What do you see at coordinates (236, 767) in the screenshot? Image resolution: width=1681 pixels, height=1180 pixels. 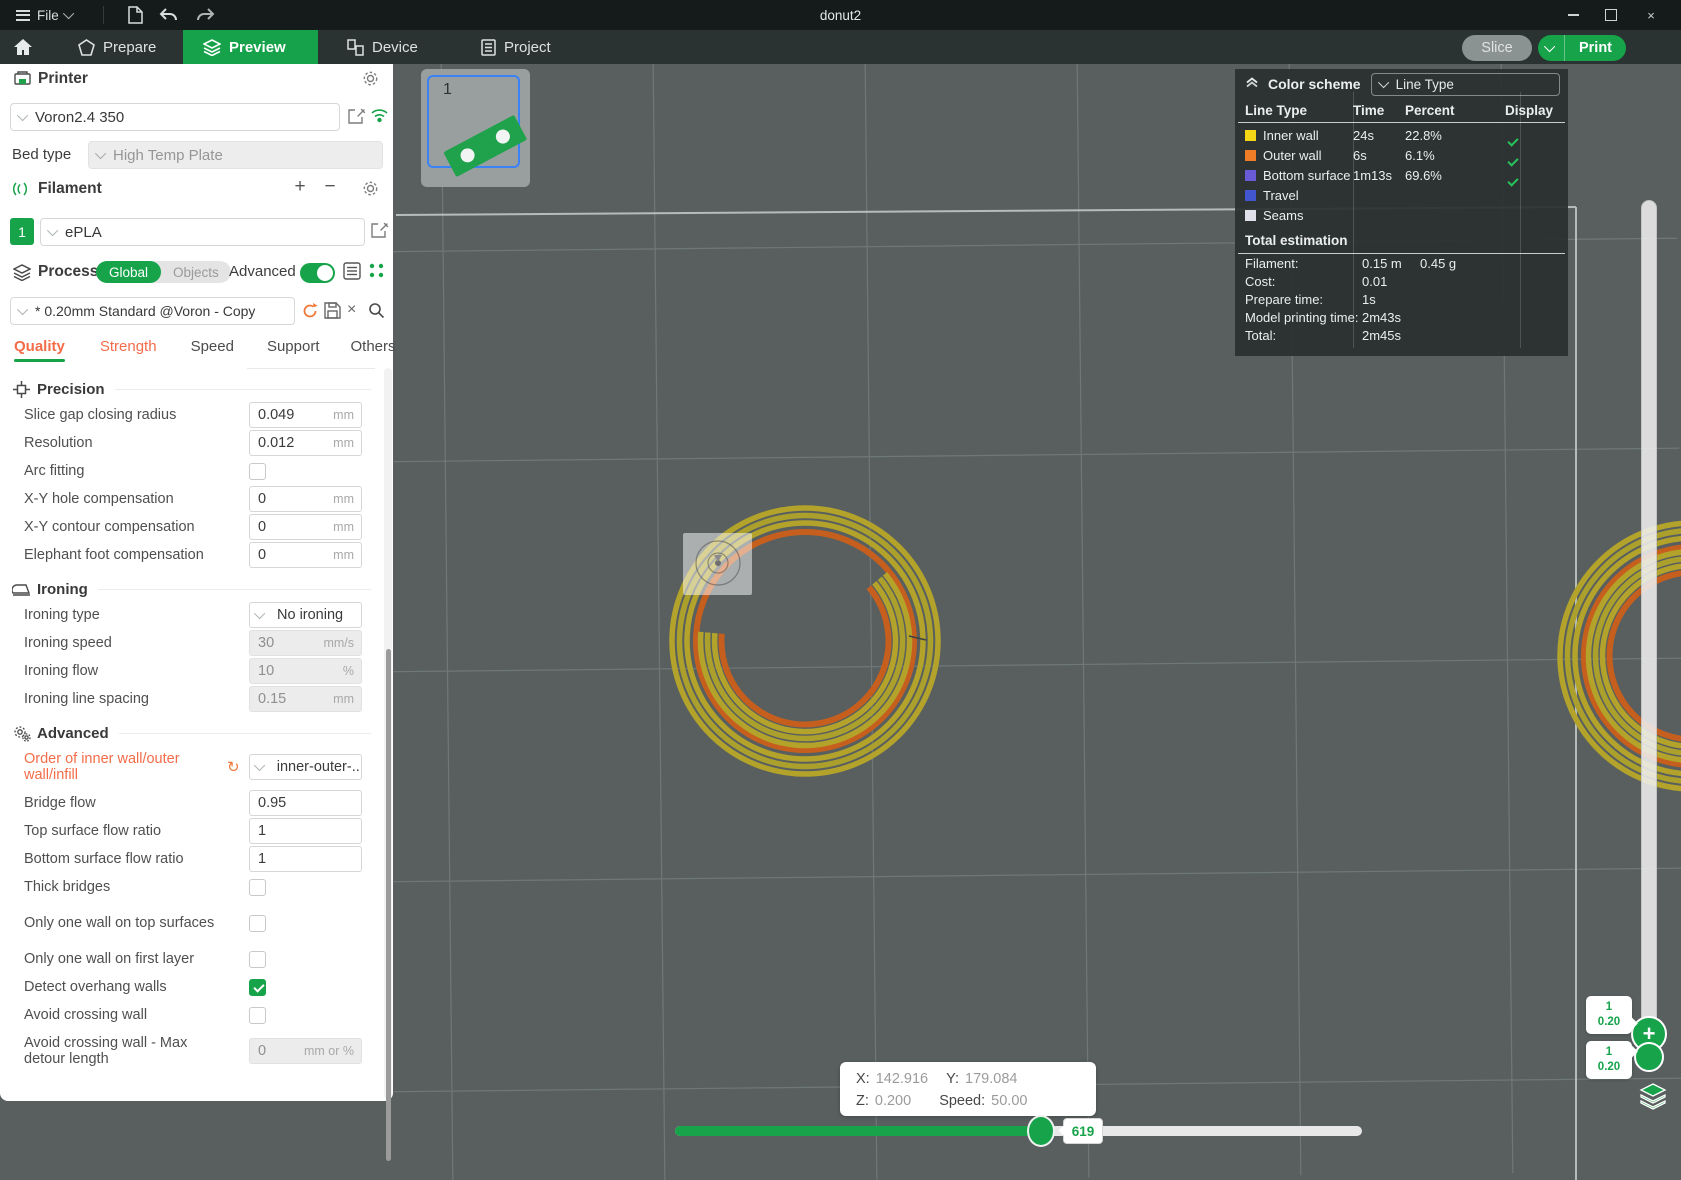 I see `reset-icon: ↻` at bounding box center [236, 767].